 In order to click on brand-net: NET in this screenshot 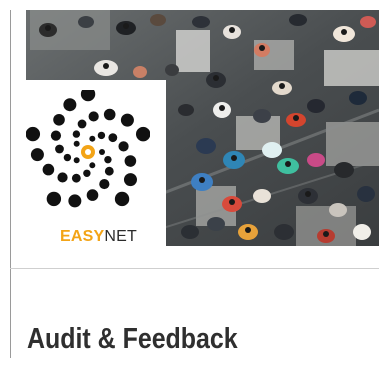, I will do `click(120, 236)`.